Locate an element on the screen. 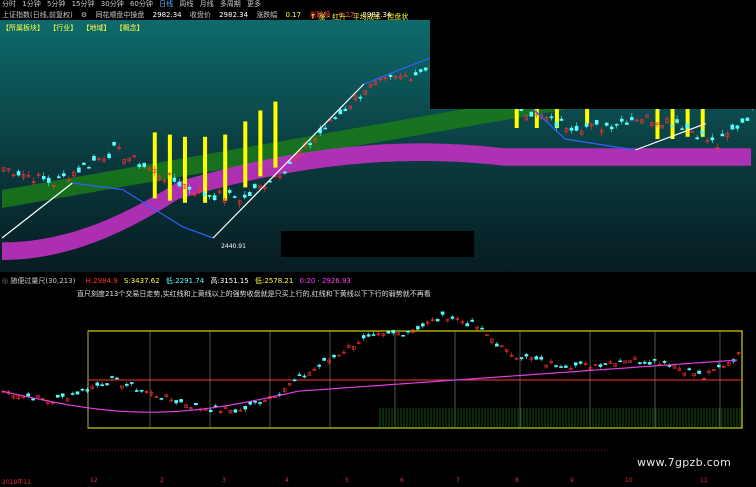  axis-label: 2019年11 is located at coordinates (16, 482).